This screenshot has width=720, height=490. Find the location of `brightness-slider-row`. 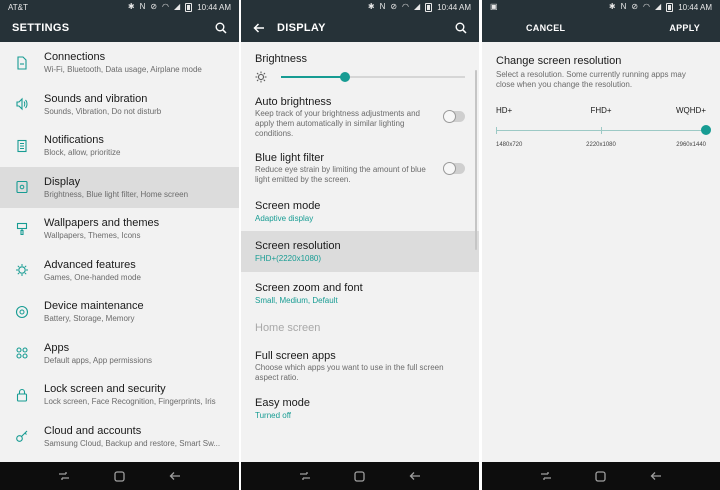

brightness-slider-row is located at coordinates (360, 77).